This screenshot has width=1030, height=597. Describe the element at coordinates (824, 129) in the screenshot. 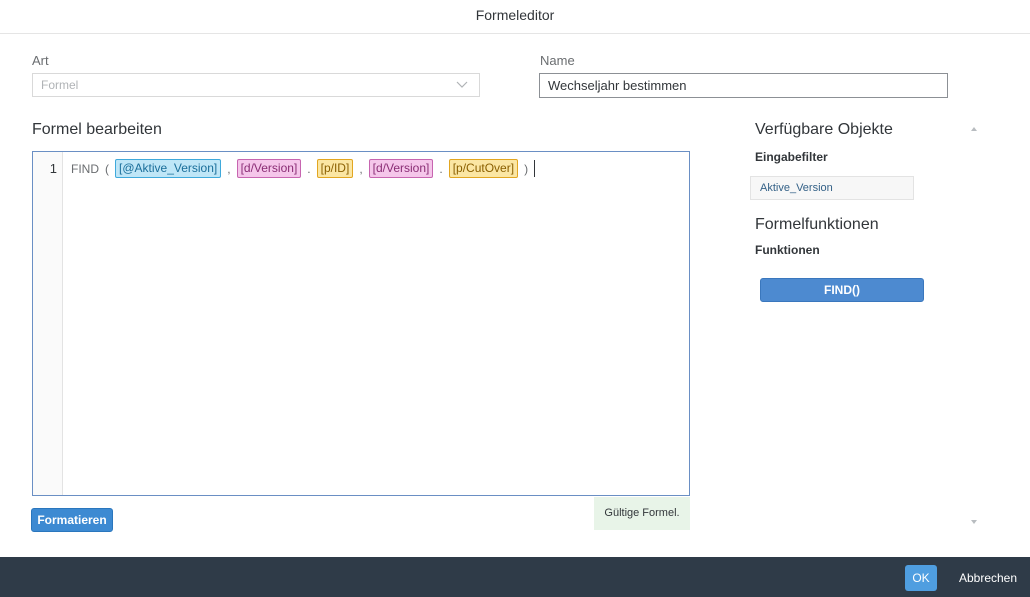

I see `available-objects-title: Verfügbare Objekte` at that location.